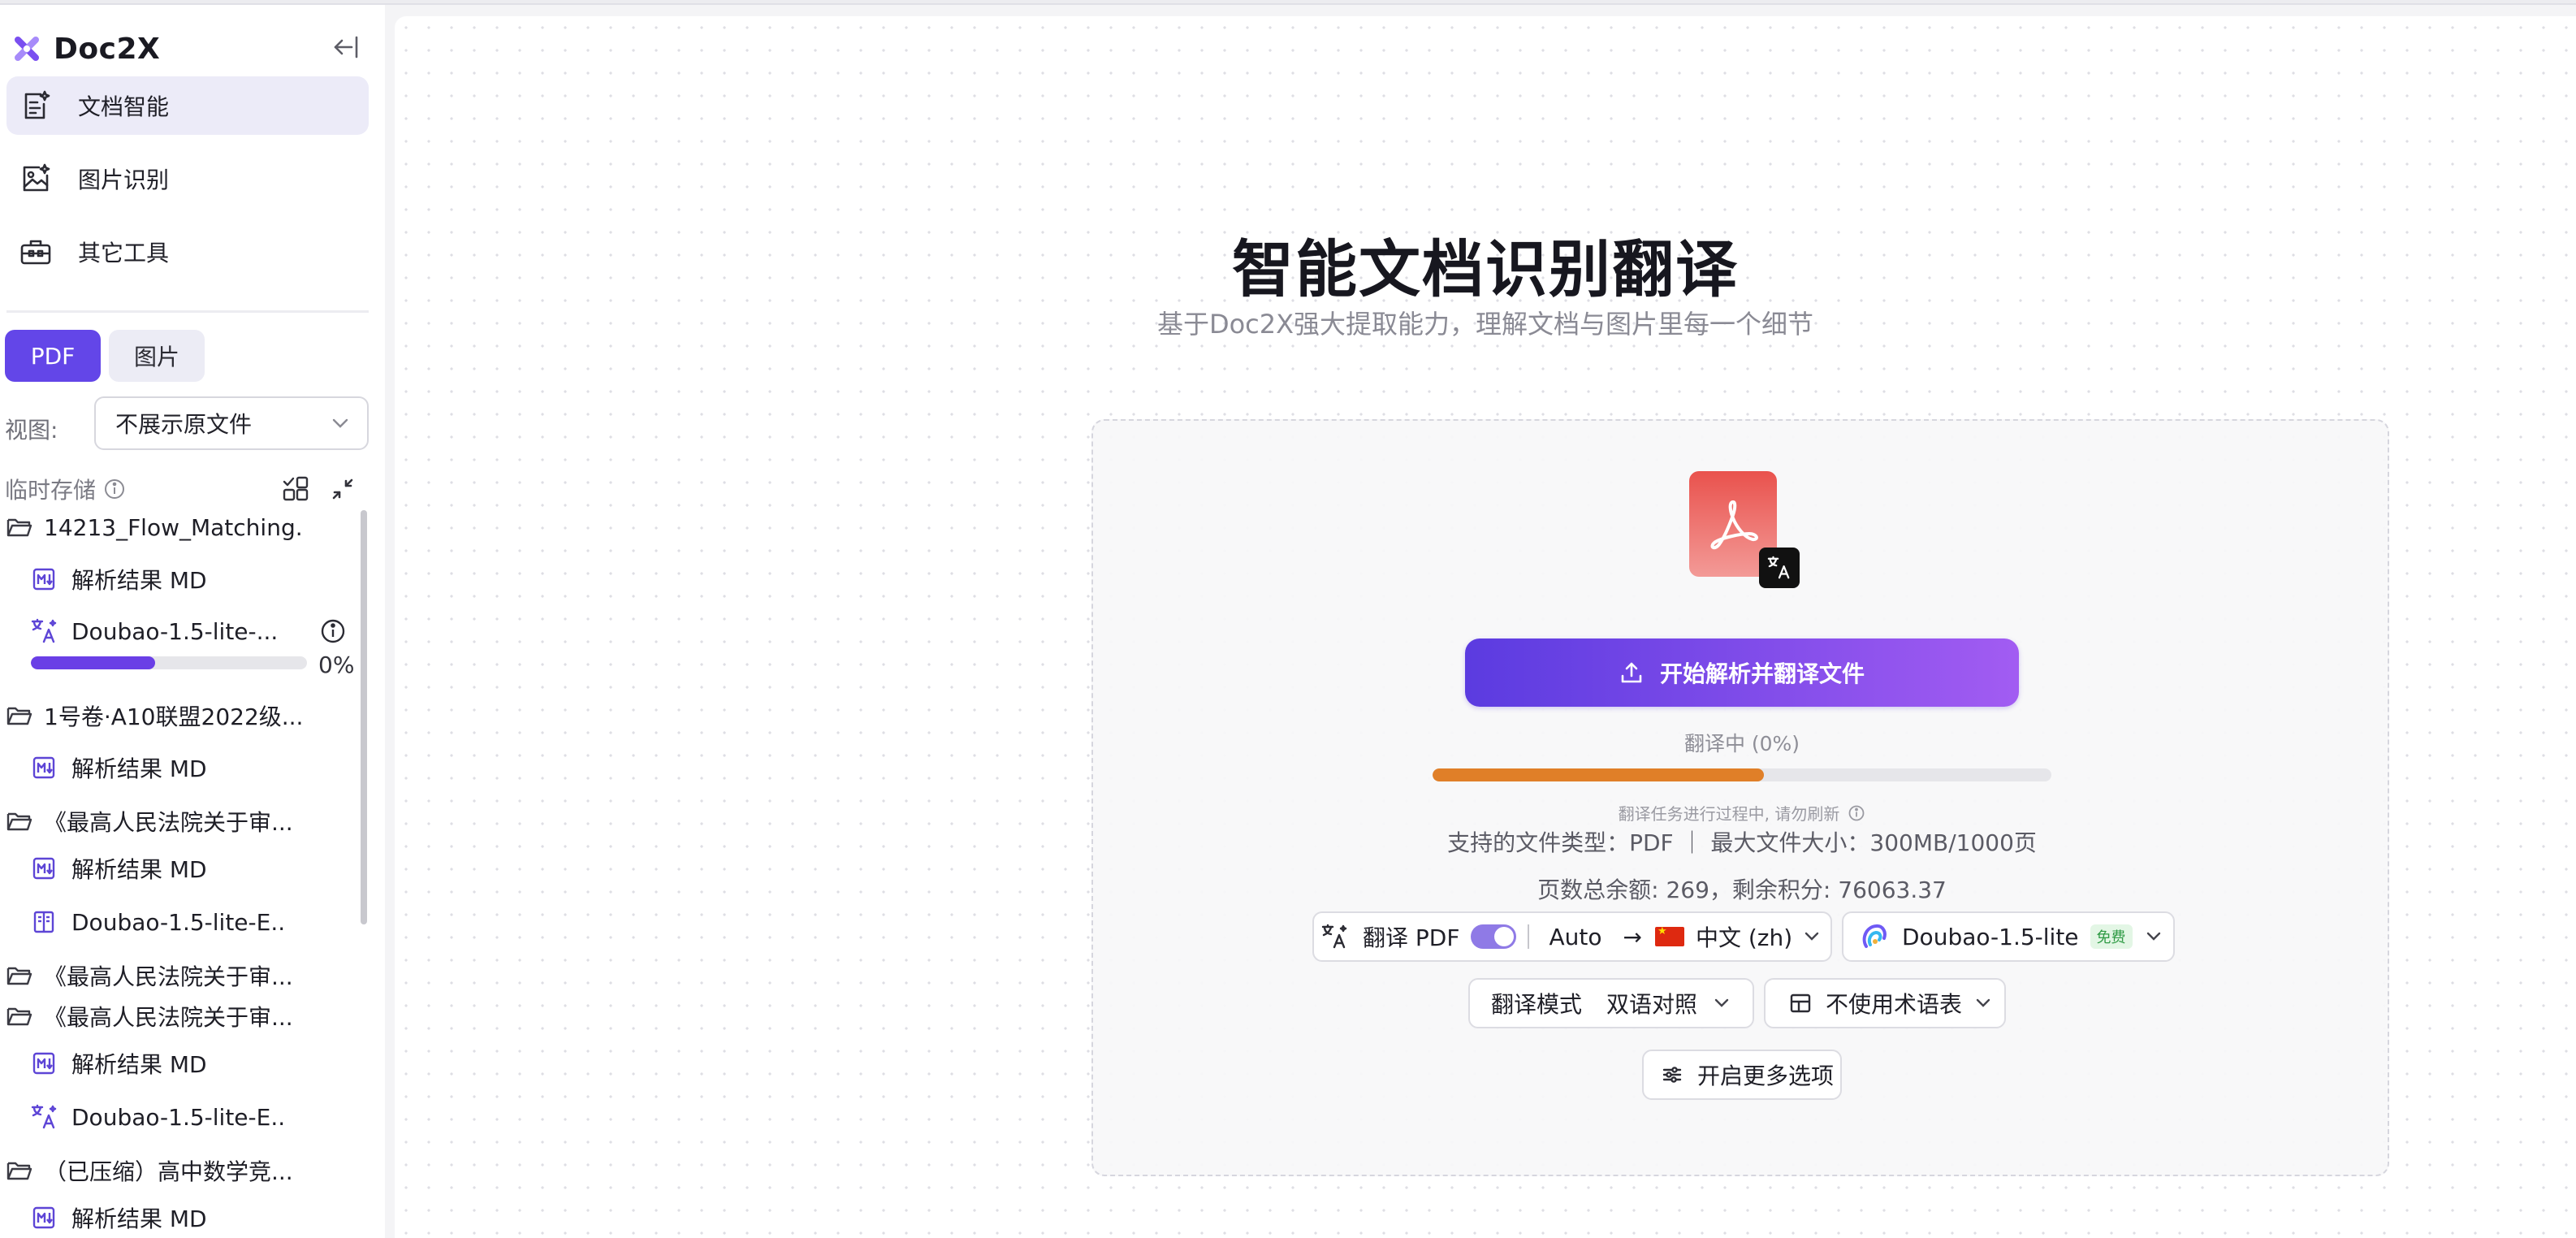 Image resolution: width=2576 pixels, height=1238 pixels. I want to click on translate-pdf-toggle, so click(1494, 936).